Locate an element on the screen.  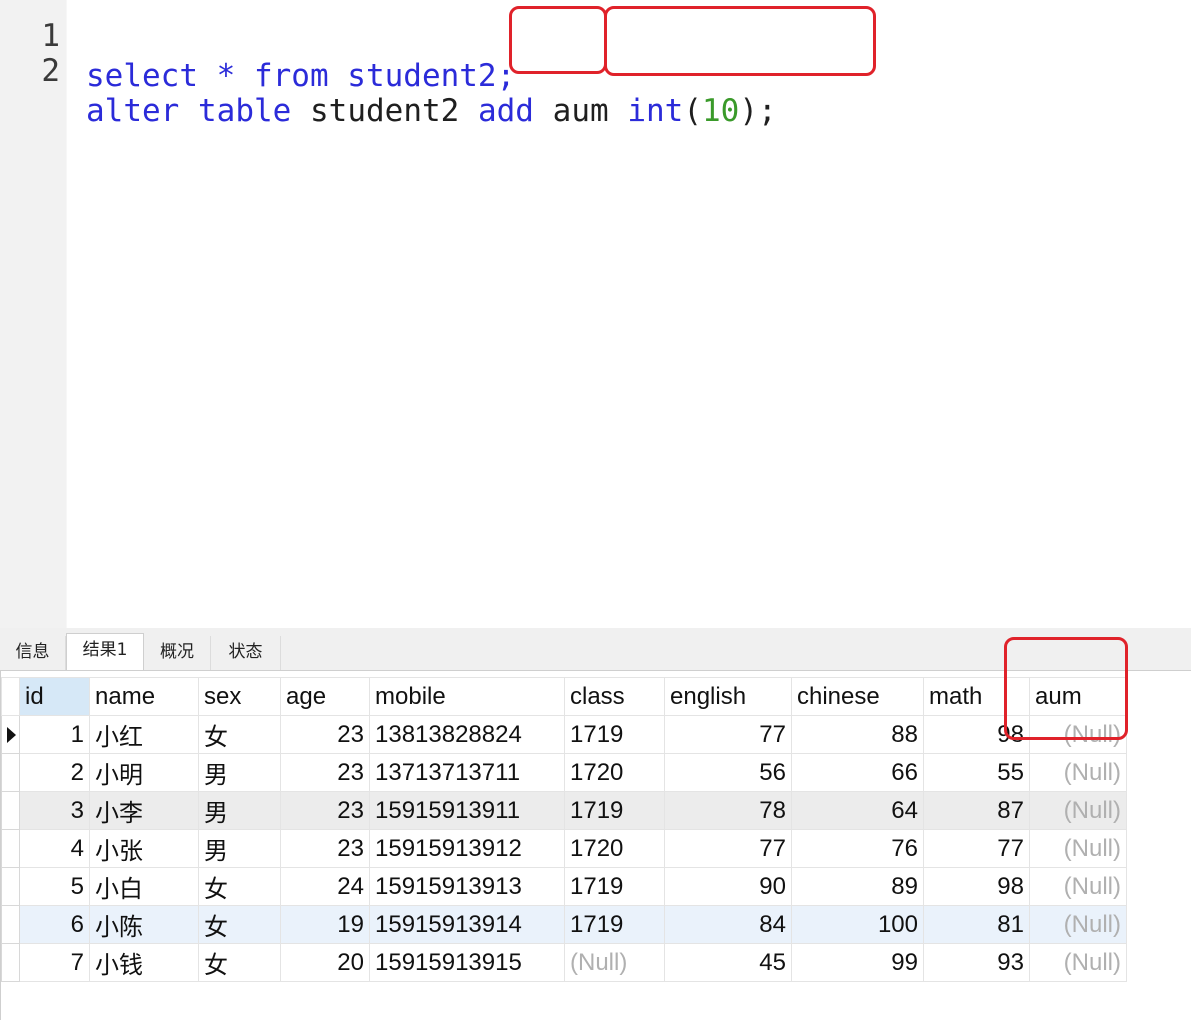
tab-status: 状态 is located at coordinates (246, 653).